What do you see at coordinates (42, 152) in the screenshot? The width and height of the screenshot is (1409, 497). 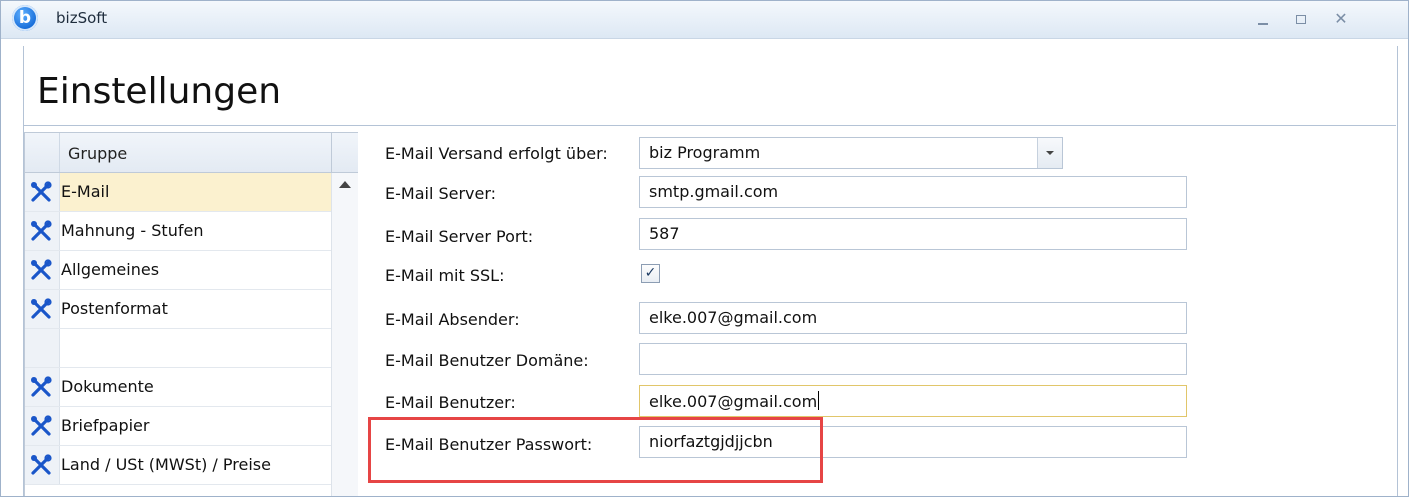 I see `grid-indicator-header` at bounding box center [42, 152].